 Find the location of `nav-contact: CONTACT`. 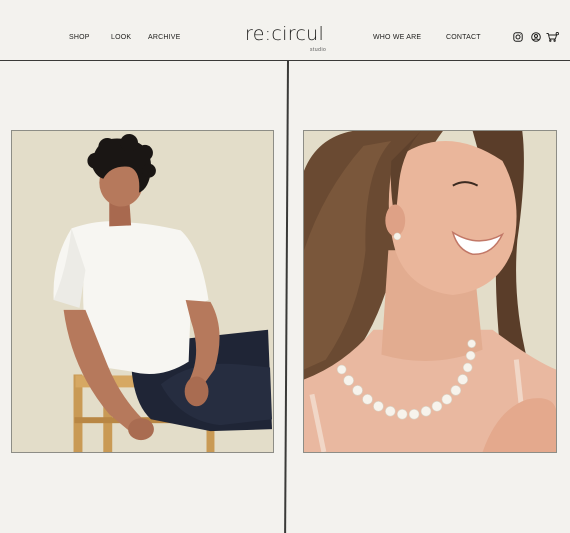

nav-contact: CONTACT is located at coordinates (463, 37).